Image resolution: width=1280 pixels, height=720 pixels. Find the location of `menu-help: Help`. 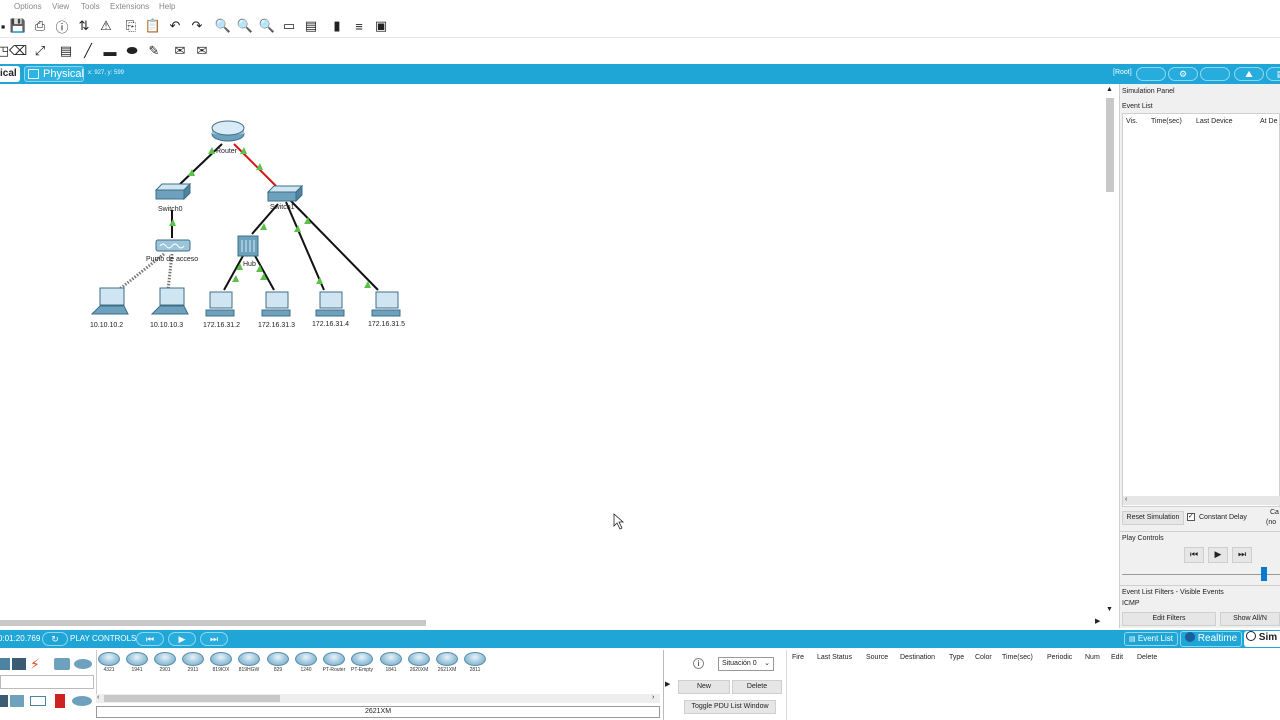

menu-help: Help is located at coordinates (167, 6).